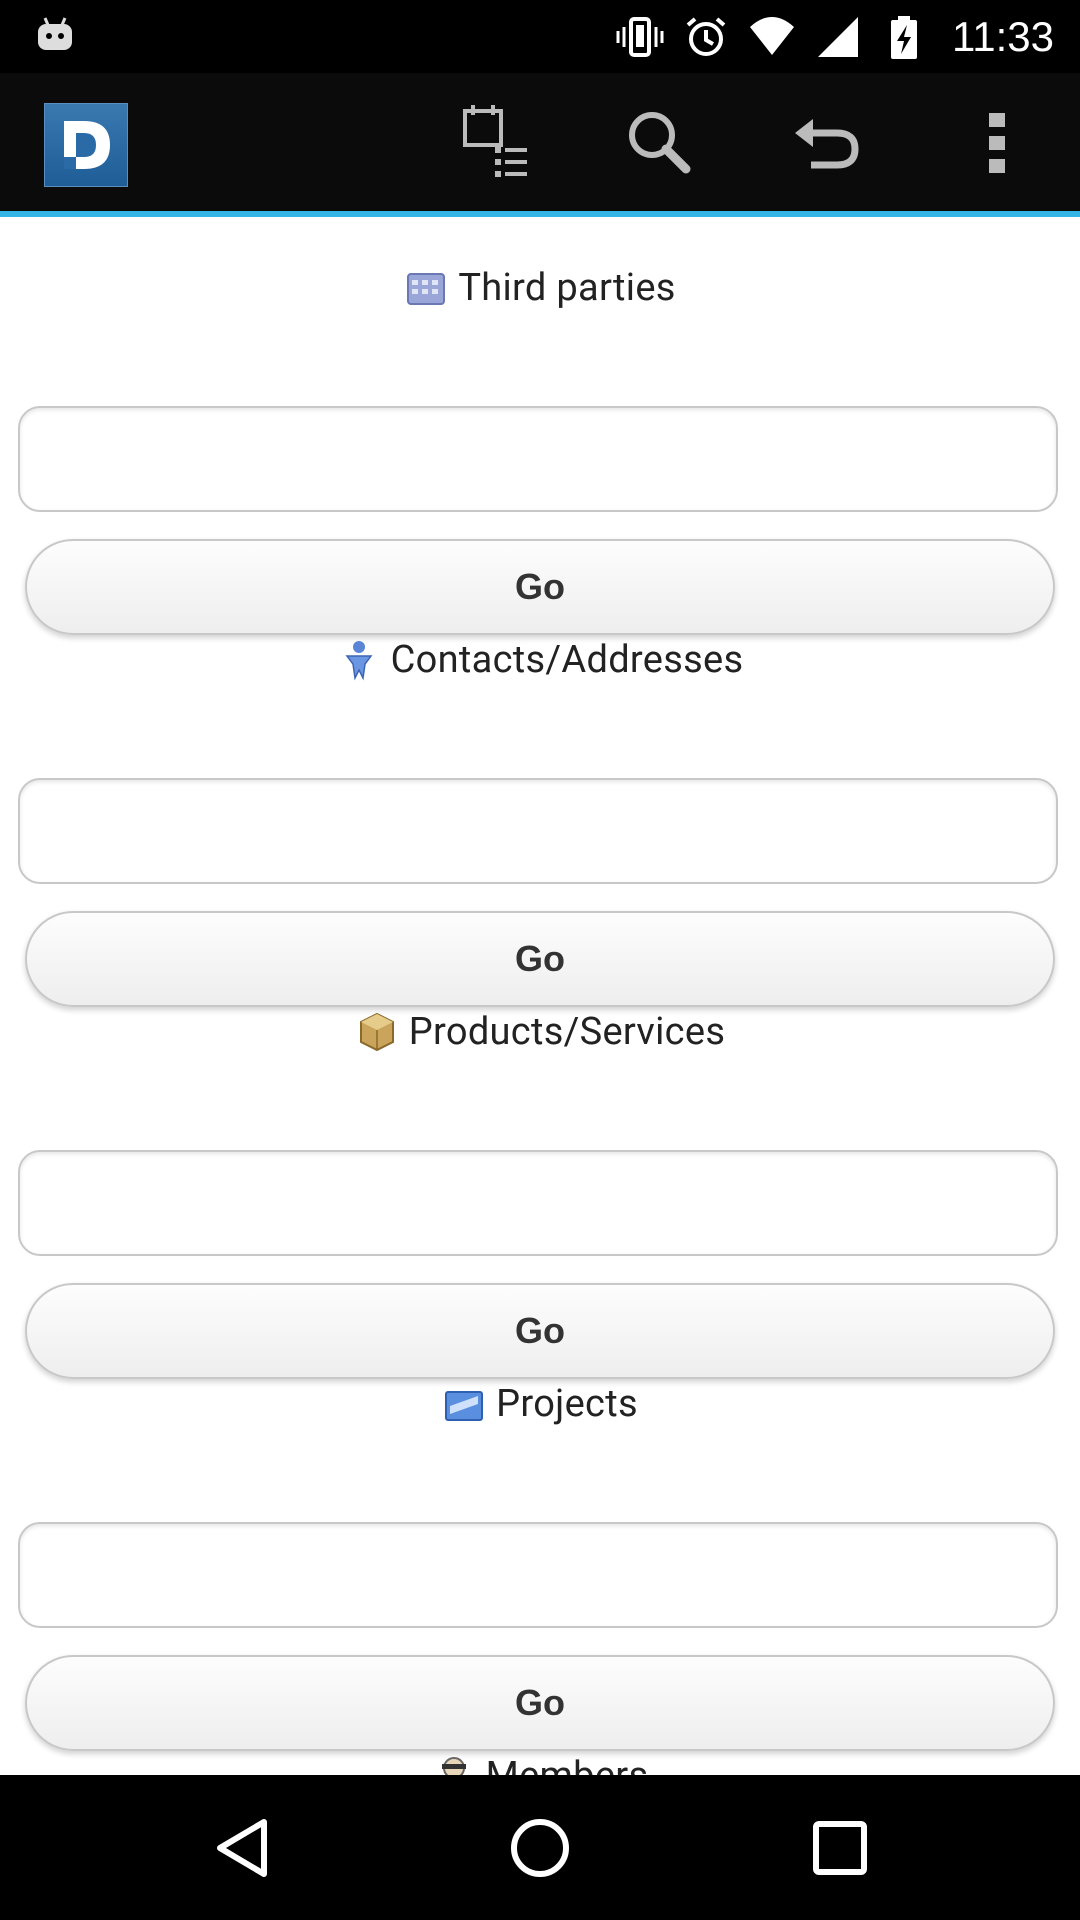 The image size is (1080, 1920). Describe the element at coordinates (540, 1331) in the screenshot. I see `products-go-button: Go` at that location.